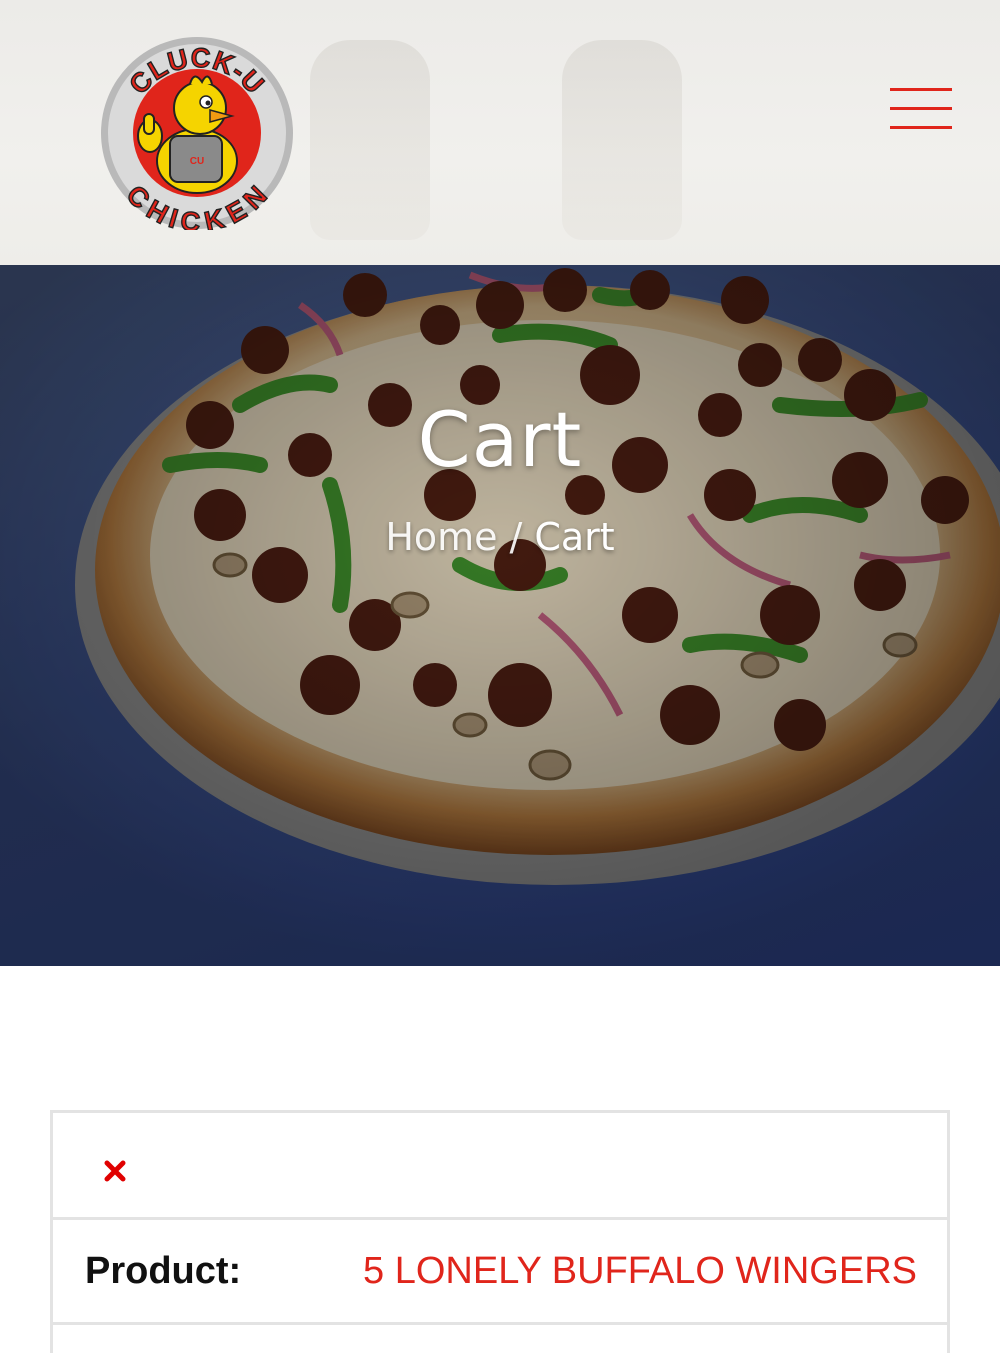 The height and width of the screenshot is (1353, 1000). What do you see at coordinates (115, 1171) in the screenshot?
I see `close-x-icon` at bounding box center [115, 1171].